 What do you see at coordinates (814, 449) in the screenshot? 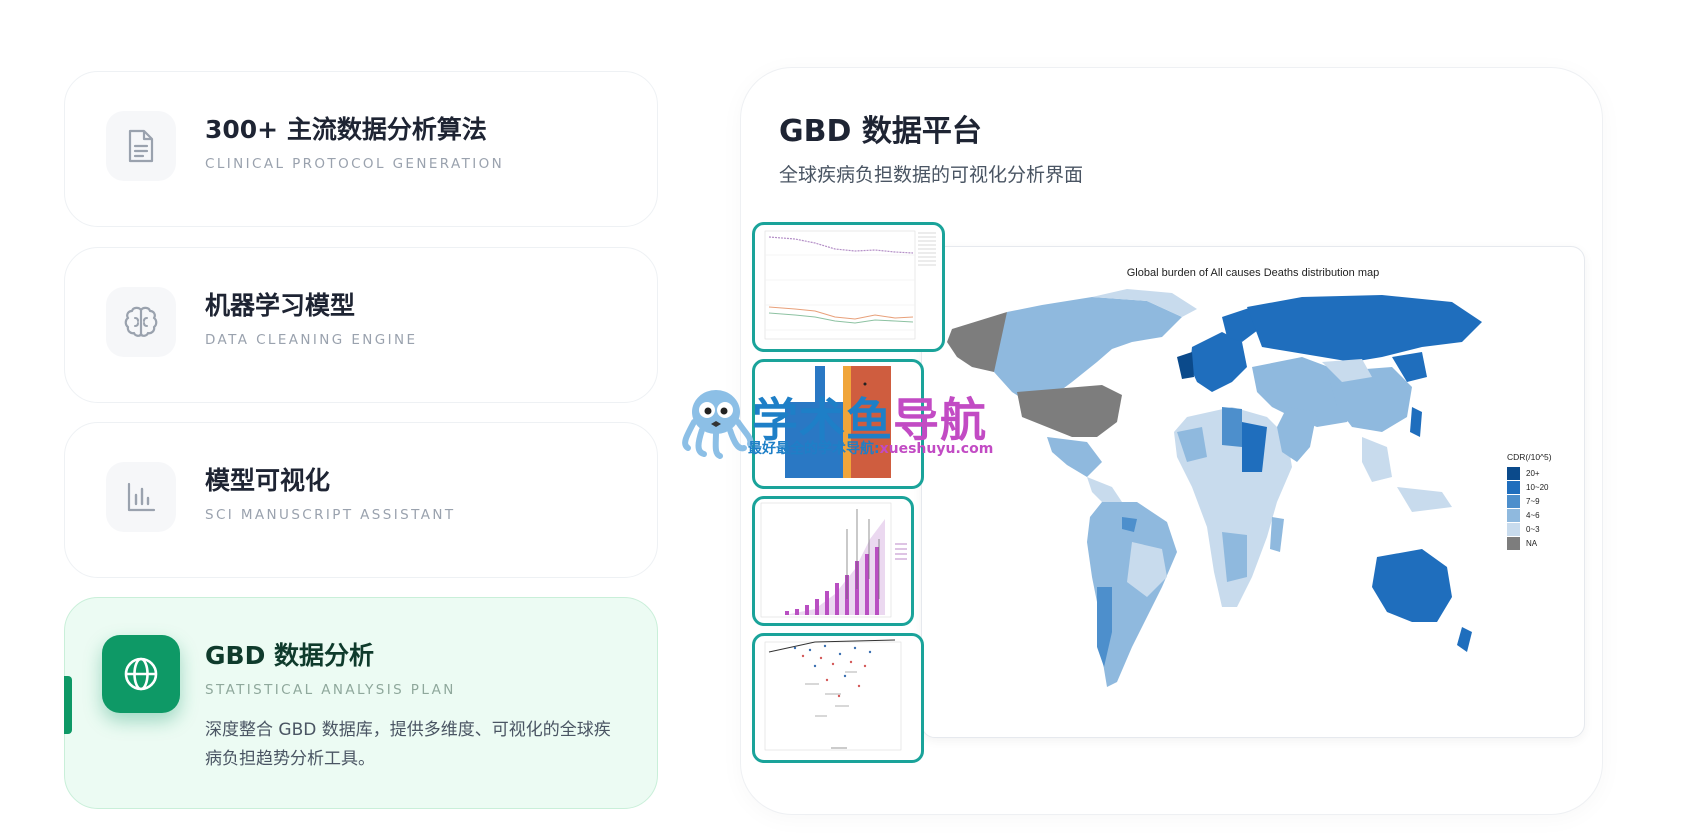
I see `watermark-tagline-blue: 最好最全的学术导航:` at bounding box center [814, 449].